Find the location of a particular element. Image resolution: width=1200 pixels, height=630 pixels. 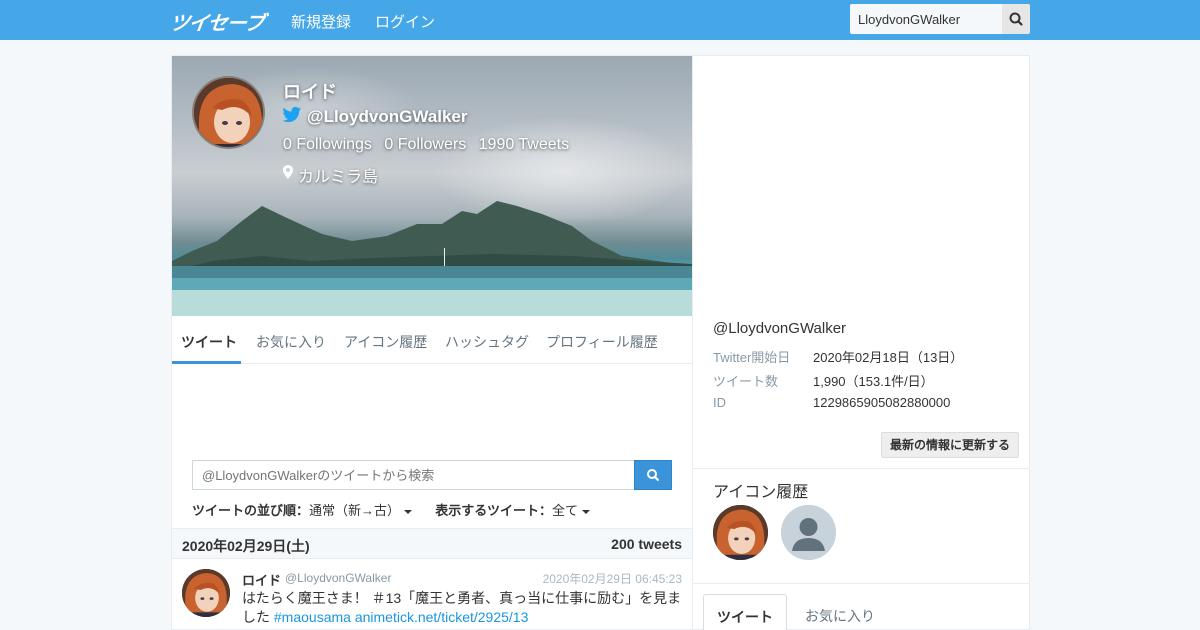

default-user-icon is located at coordinates (808, 532).